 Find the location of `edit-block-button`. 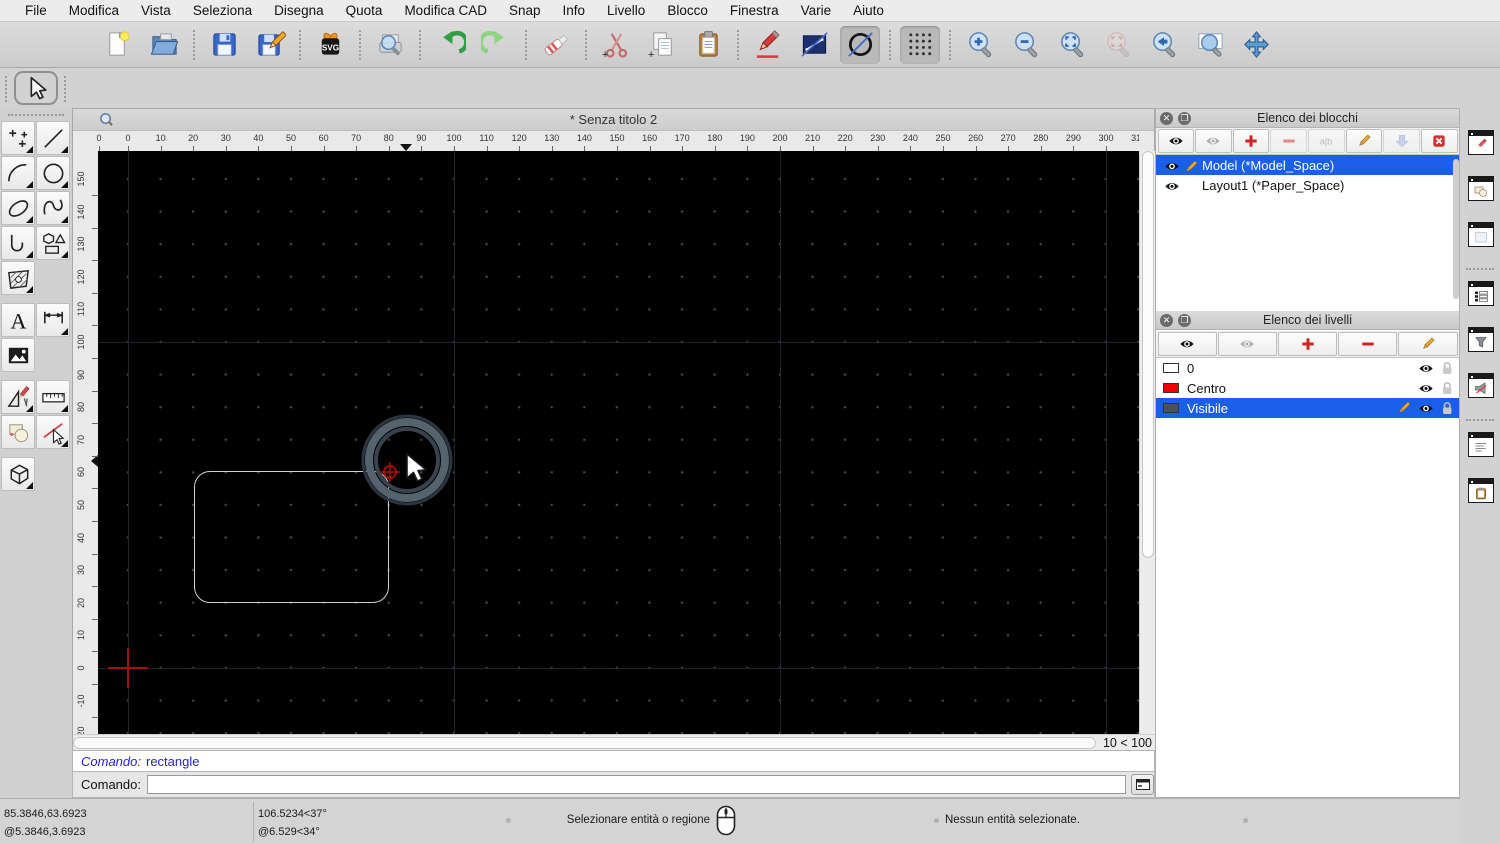

edit-block-button is located at coordinates (1364, 141).